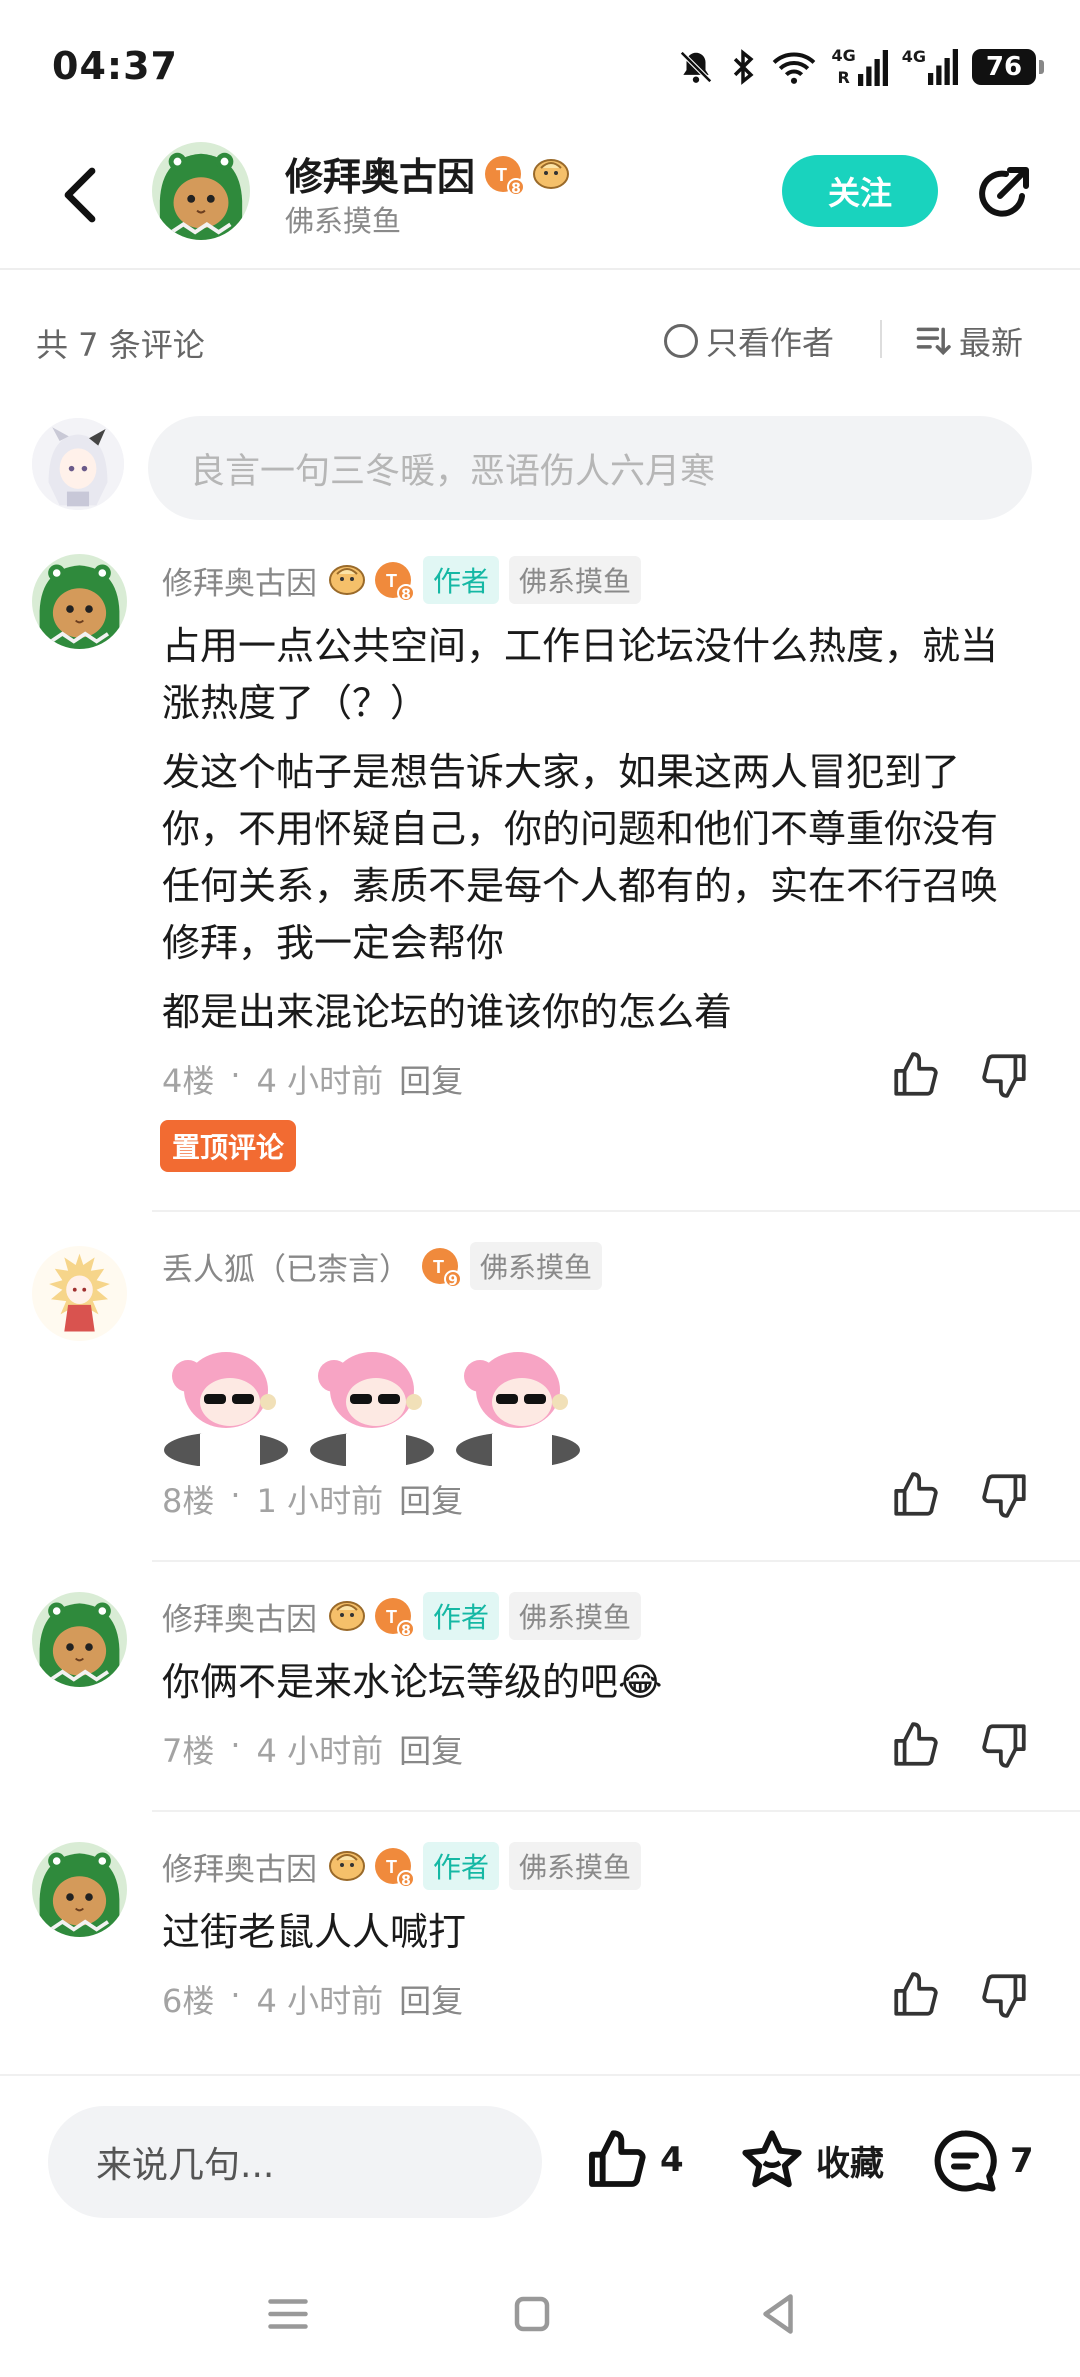 The image size is (1080, 2377). What do you see at coordinates (447, 1012) in the screenshot?
I see `comment-paragraph: 都是出来混论坛的谁该你的怎么着` at bounding box center [447, 1012].